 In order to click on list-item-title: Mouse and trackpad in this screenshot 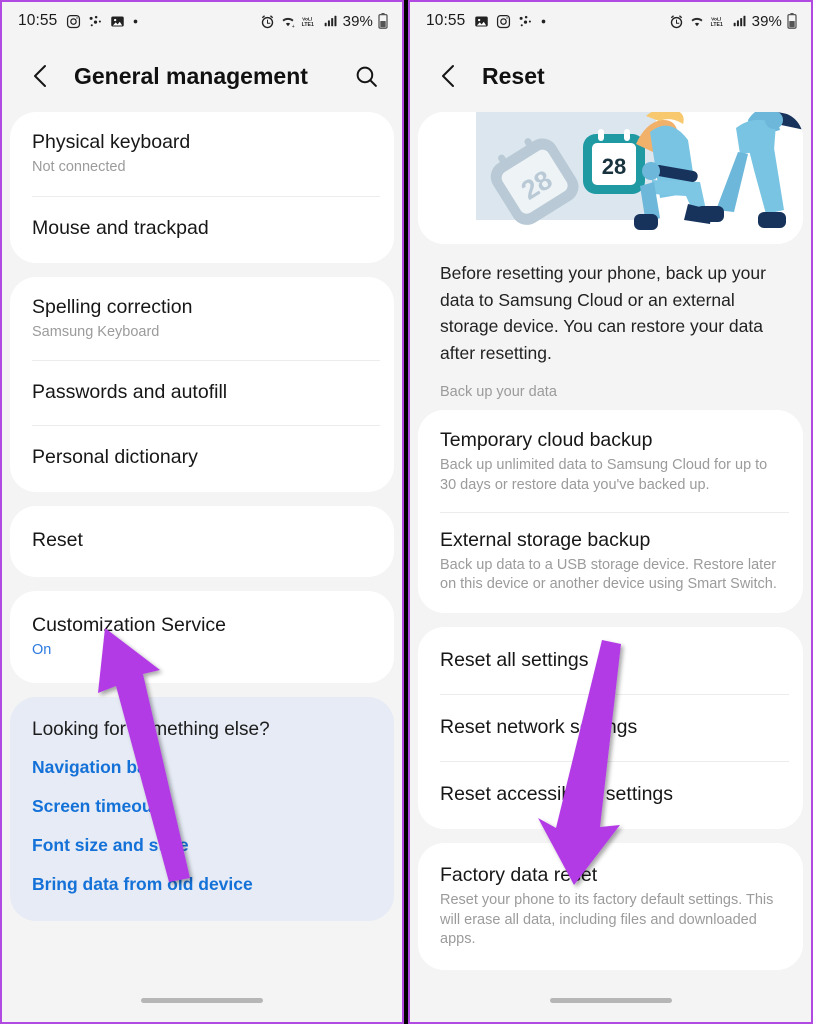, I will do `click(120, 227)`.